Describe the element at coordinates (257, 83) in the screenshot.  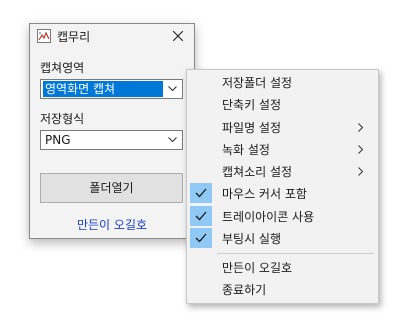
I see `menu-item-label: 저장폴더 설정` at that location.